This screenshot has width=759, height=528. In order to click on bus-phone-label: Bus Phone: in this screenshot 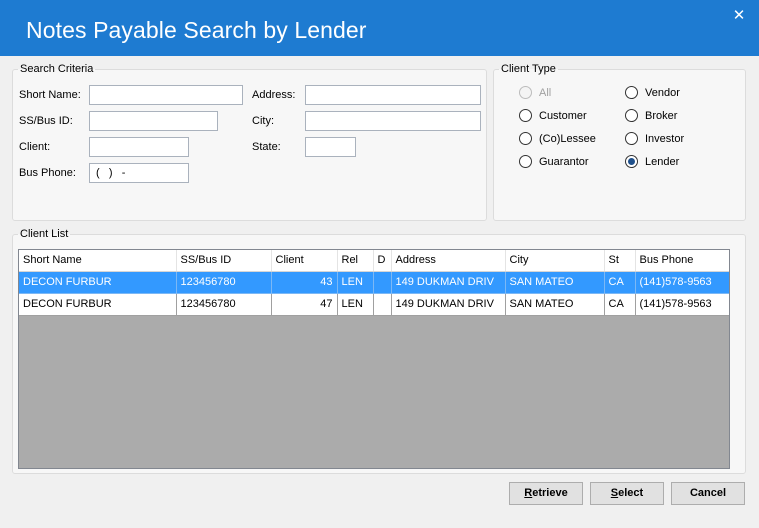, I will do `click(47, 173)`.